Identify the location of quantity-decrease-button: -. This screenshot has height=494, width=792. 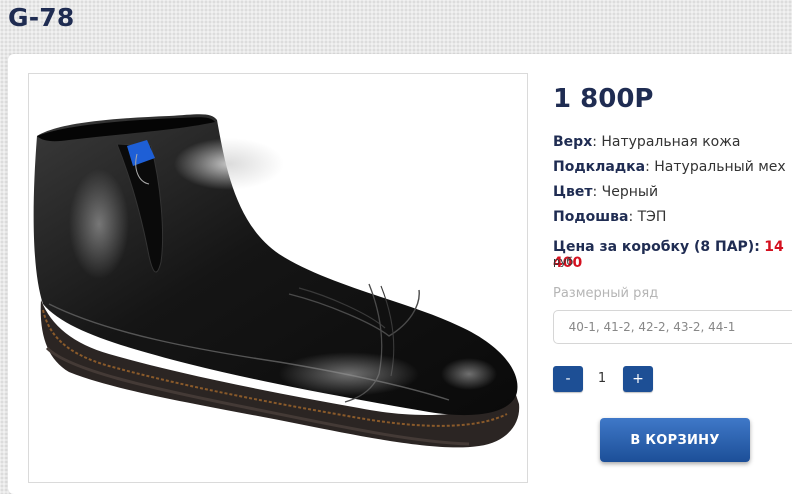
(568, 379).